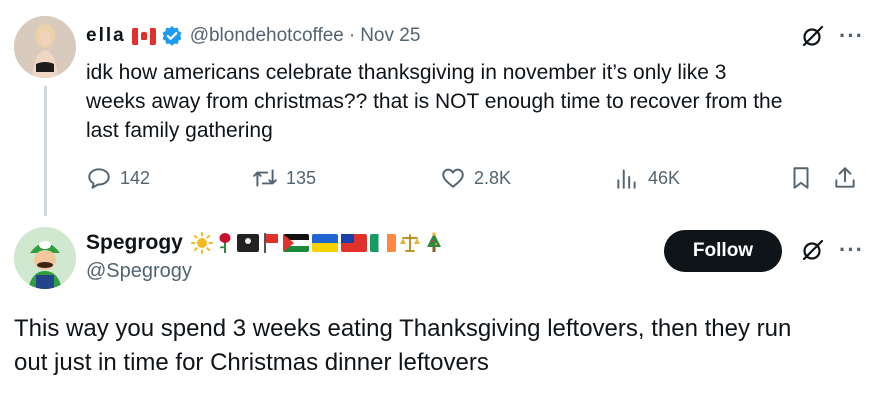 The image size is (882, 404). I want to click on tweet-actions: 142 135 2.8K 46K, so click(475, 178).